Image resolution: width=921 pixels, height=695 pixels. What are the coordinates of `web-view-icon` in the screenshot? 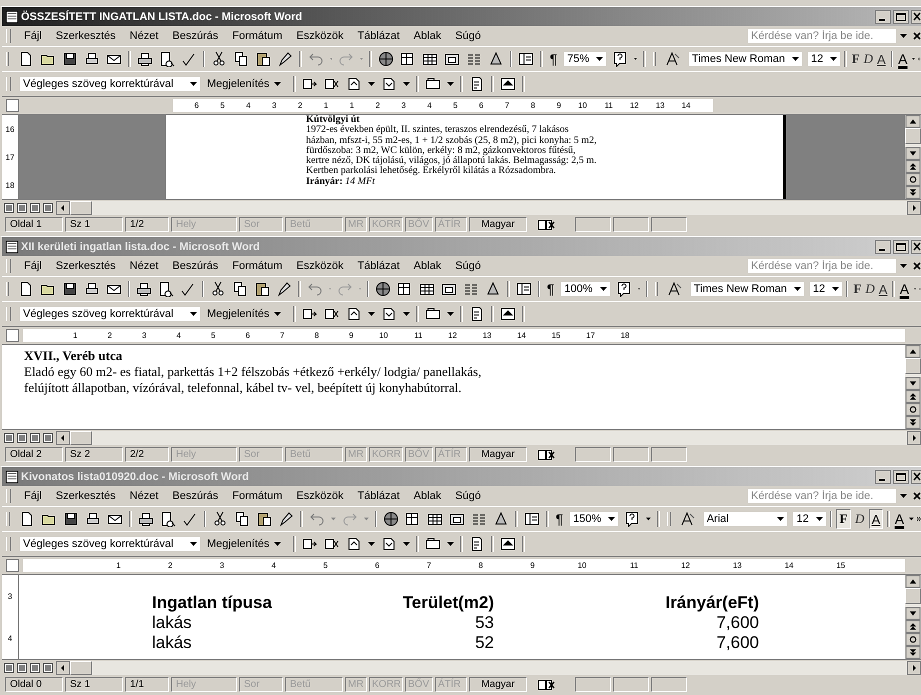 It's located at (22, 438).